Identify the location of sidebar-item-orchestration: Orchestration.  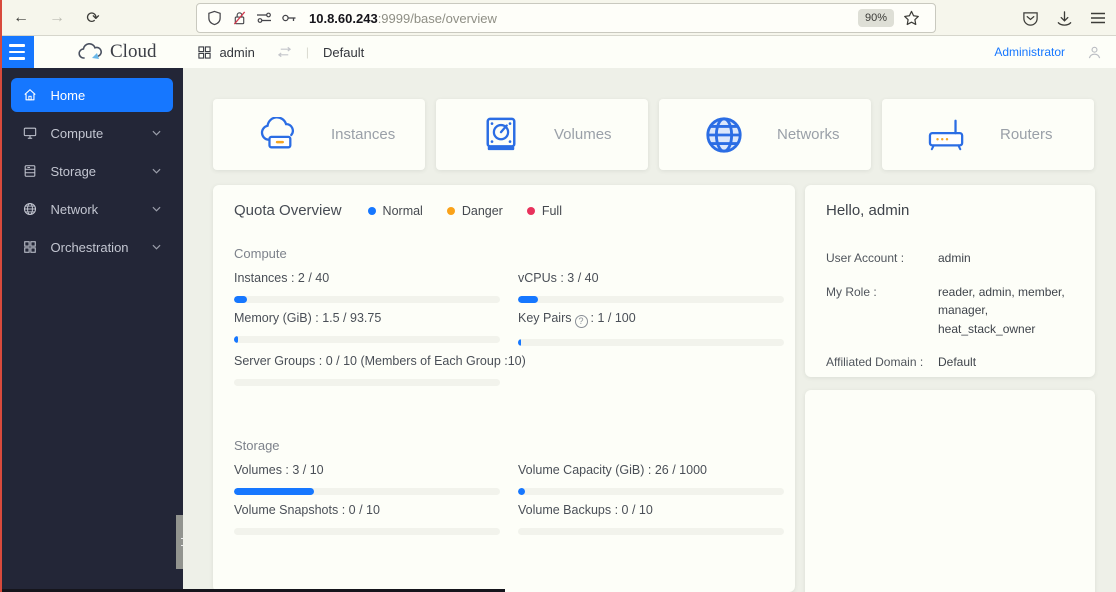
(92, 247).